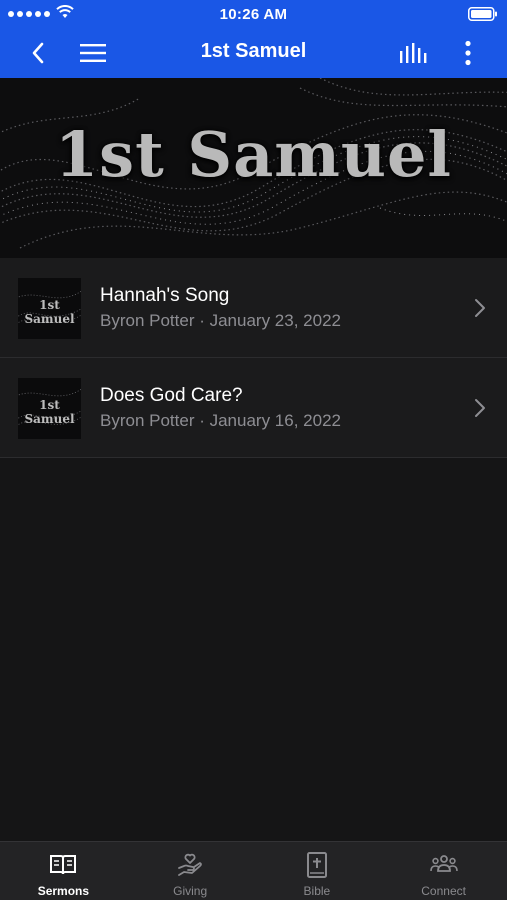  I want to click on tab-label: Sermons, so click(63, 891).